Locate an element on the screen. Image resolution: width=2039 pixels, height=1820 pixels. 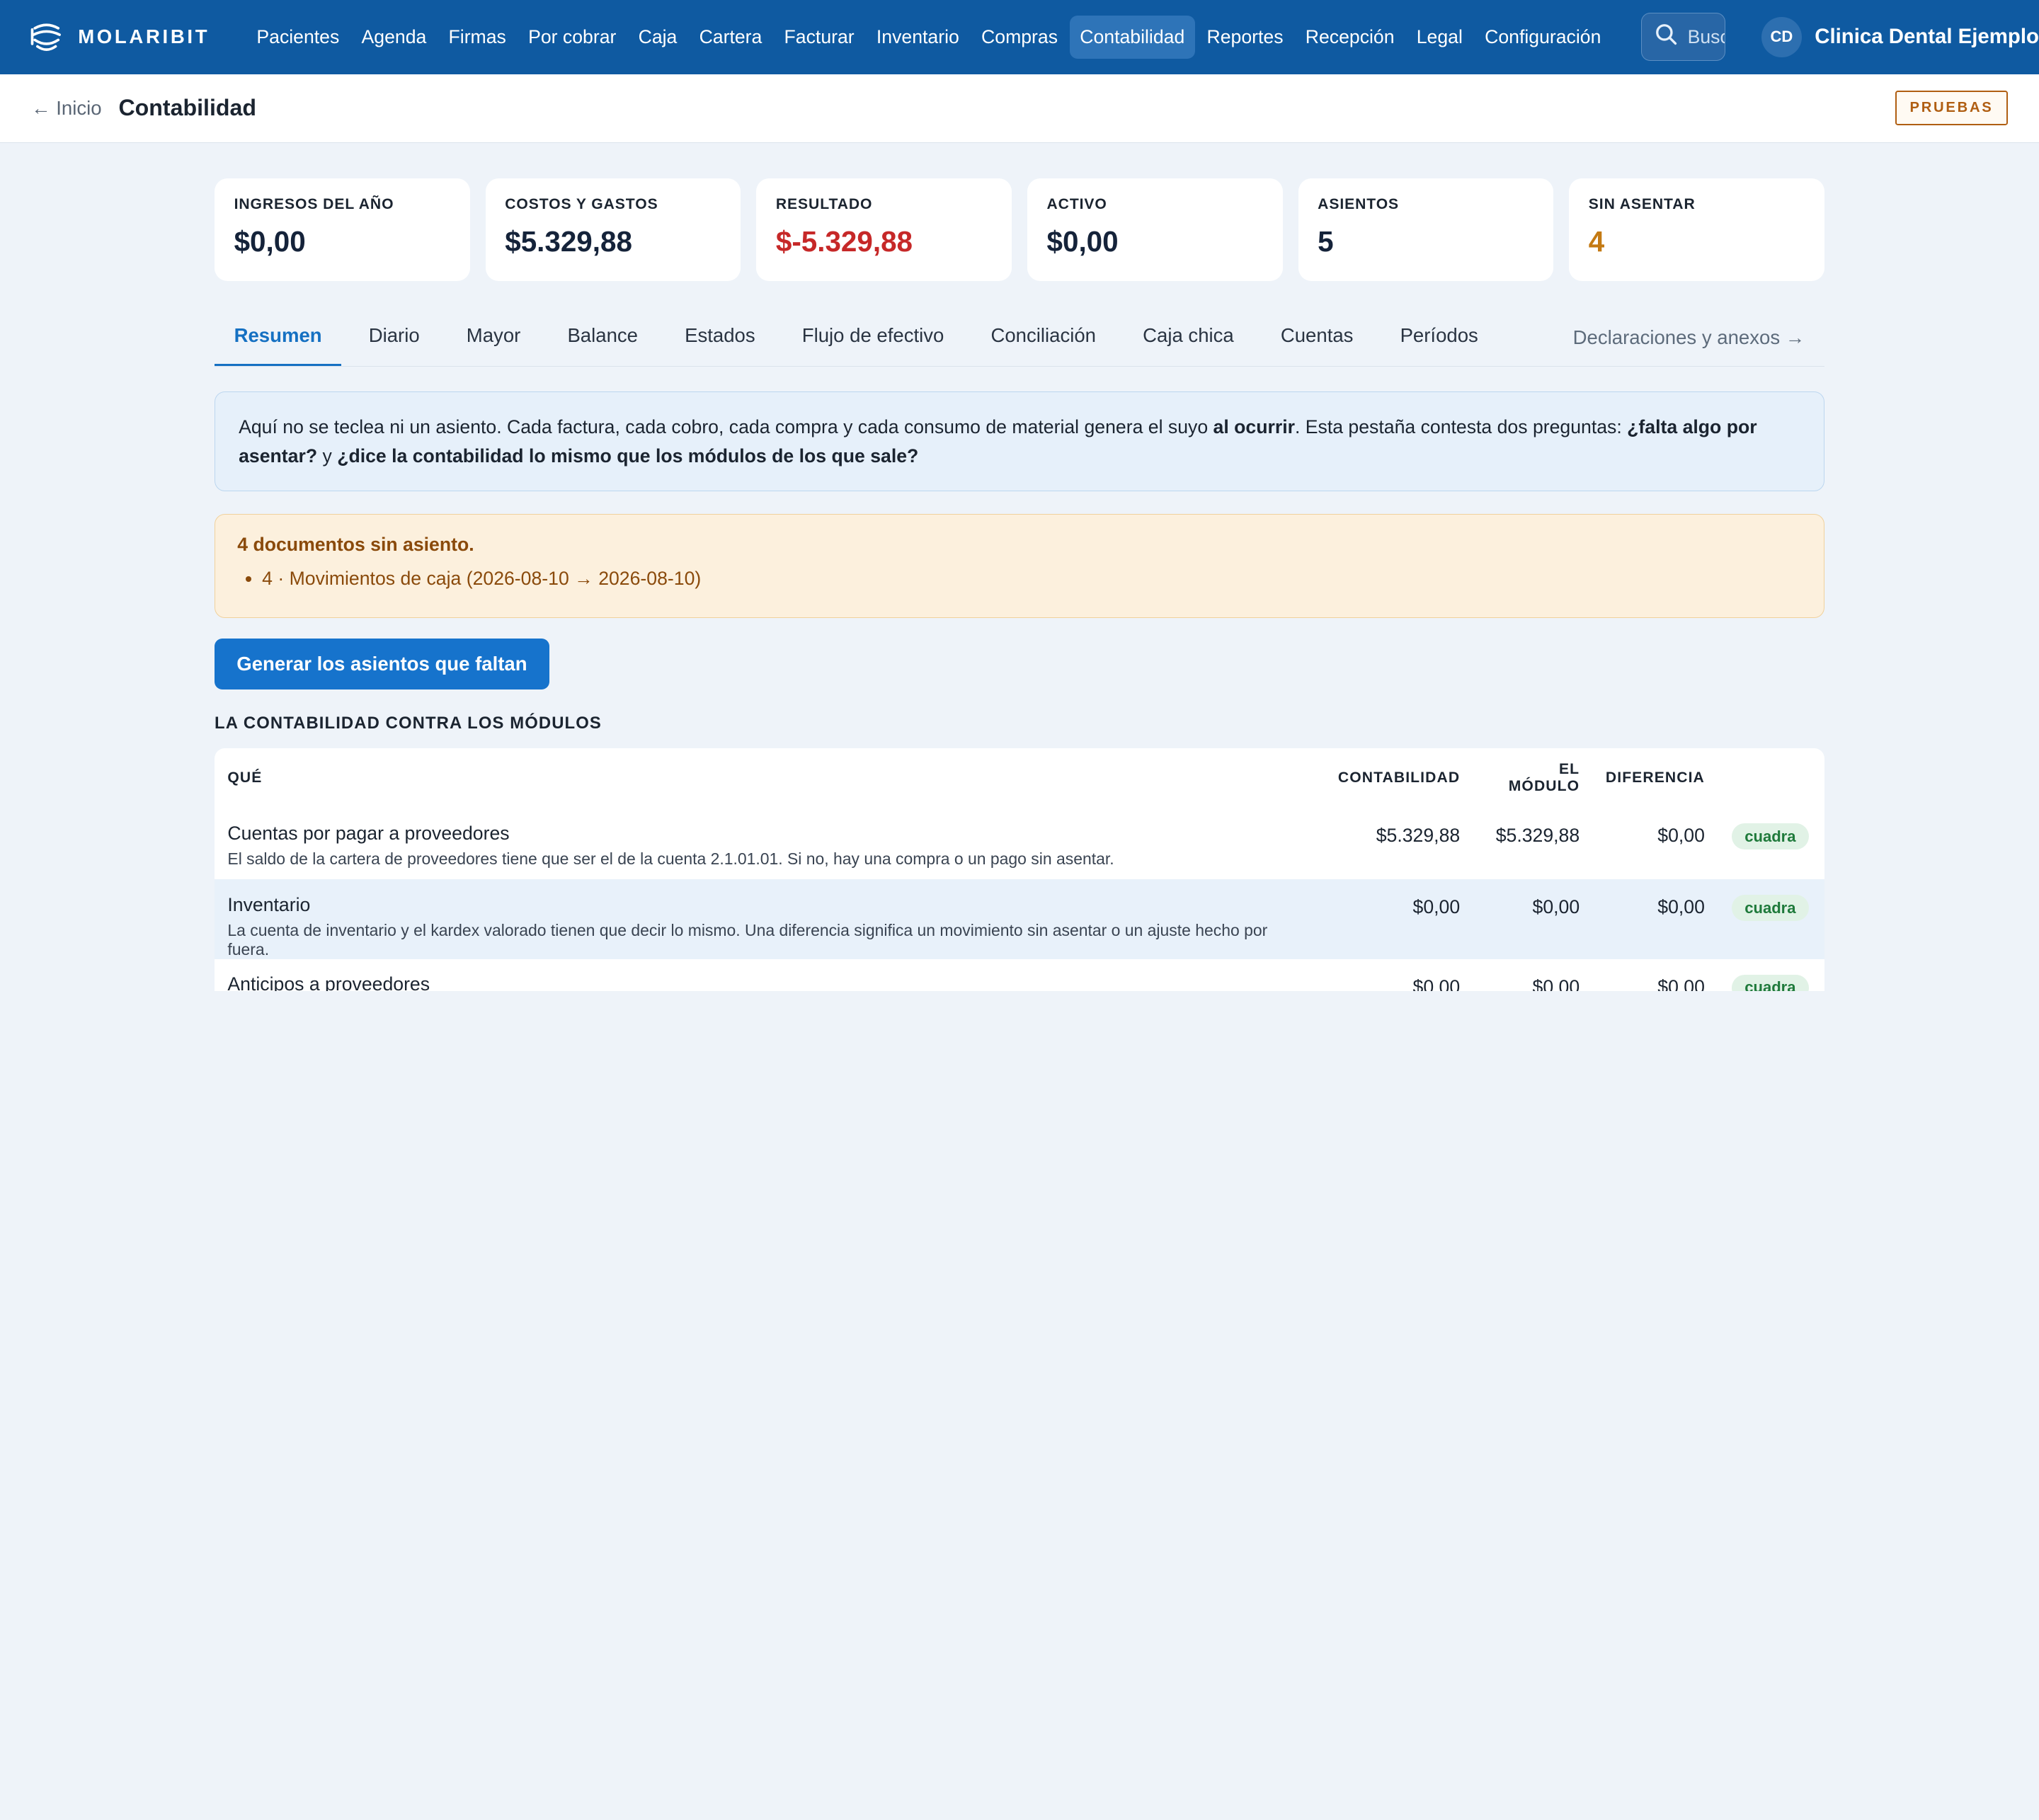
warning-title: 4 documentos sin asiento. is located at coordinates (356, 545).